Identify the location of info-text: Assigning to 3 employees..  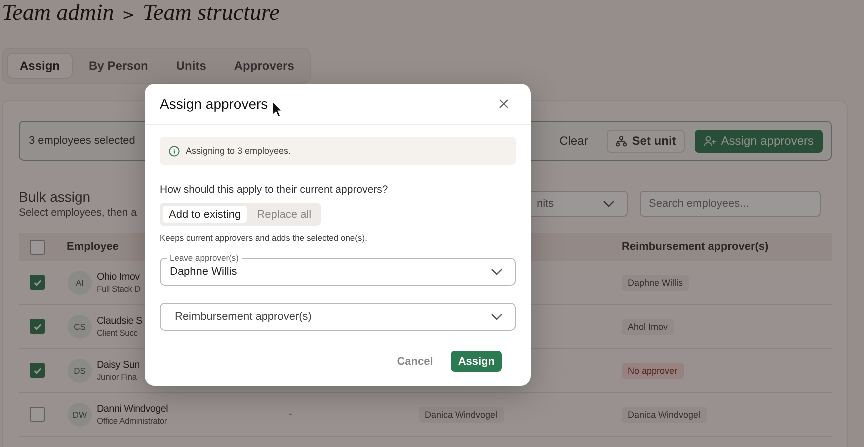
(239, 151).